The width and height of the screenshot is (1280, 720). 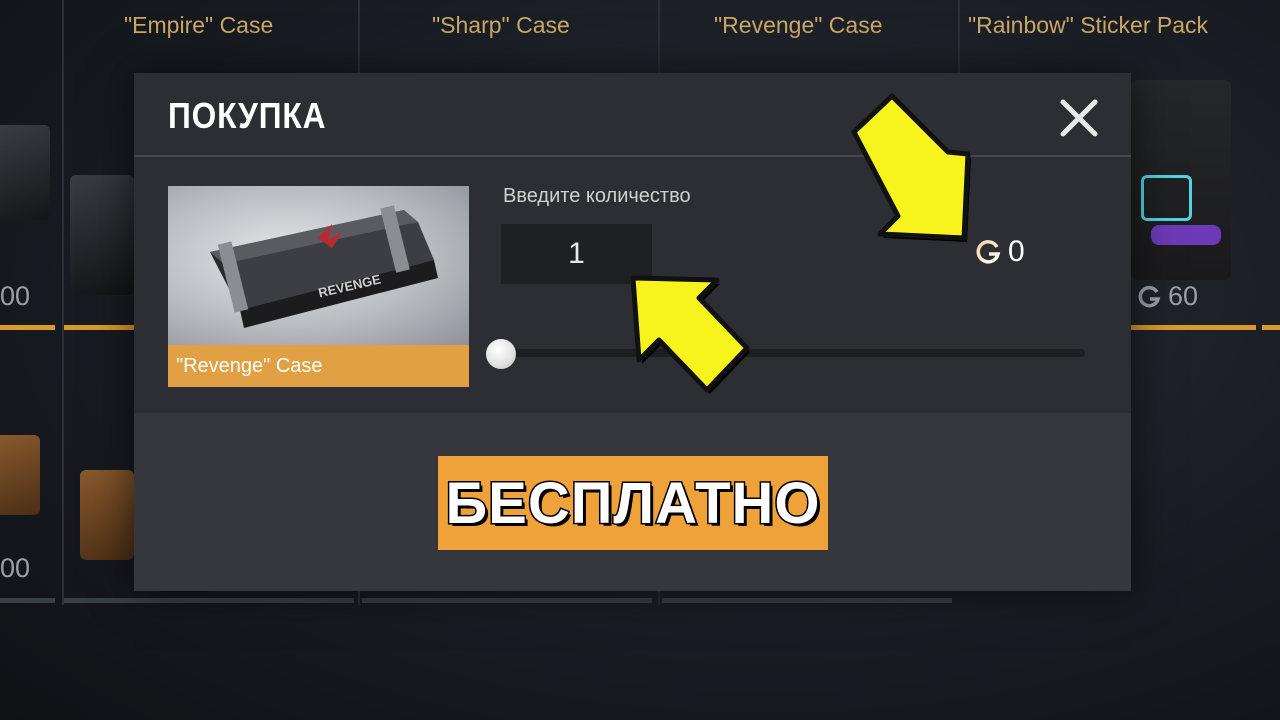 I want to click on revenge-case-image: REVENGE, so click(x=324, y=266).